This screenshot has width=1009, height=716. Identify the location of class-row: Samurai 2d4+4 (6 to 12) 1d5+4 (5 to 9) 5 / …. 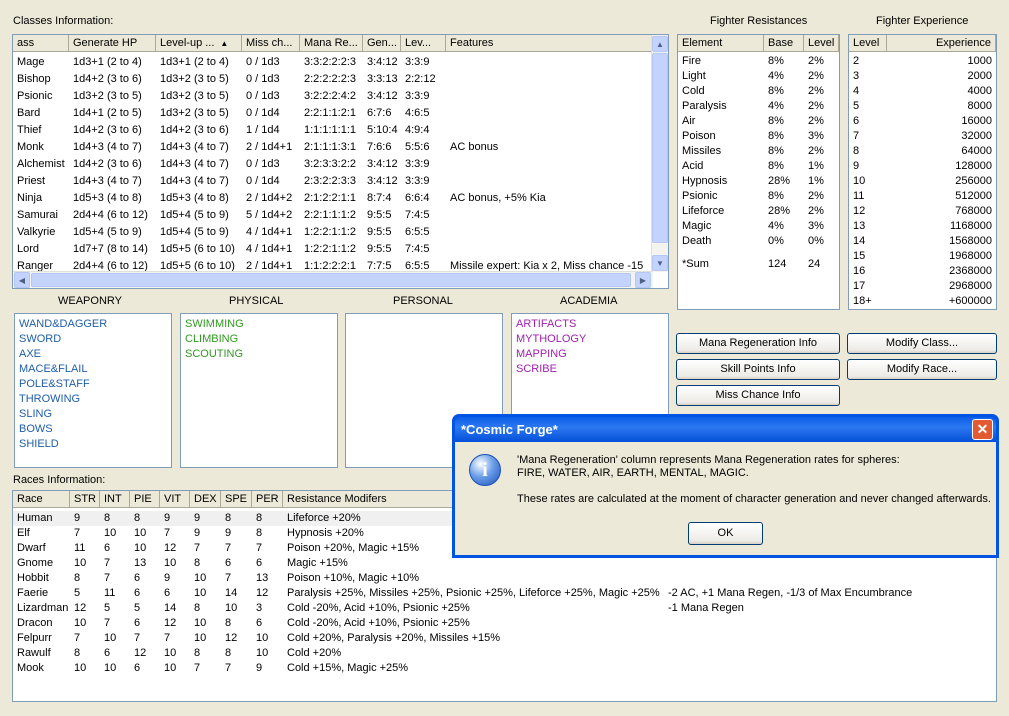
(333, 215).